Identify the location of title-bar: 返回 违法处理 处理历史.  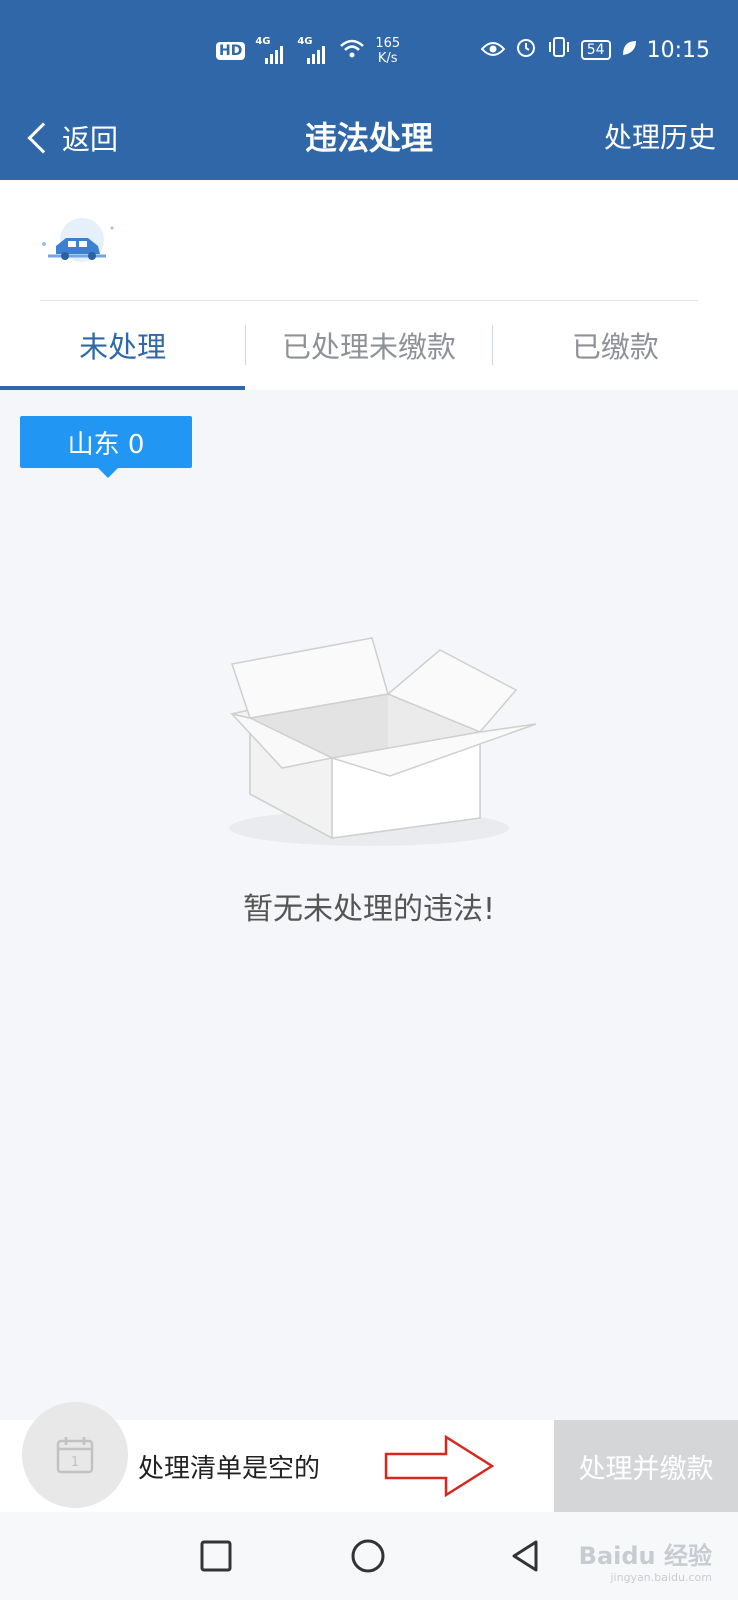
(369, 138).